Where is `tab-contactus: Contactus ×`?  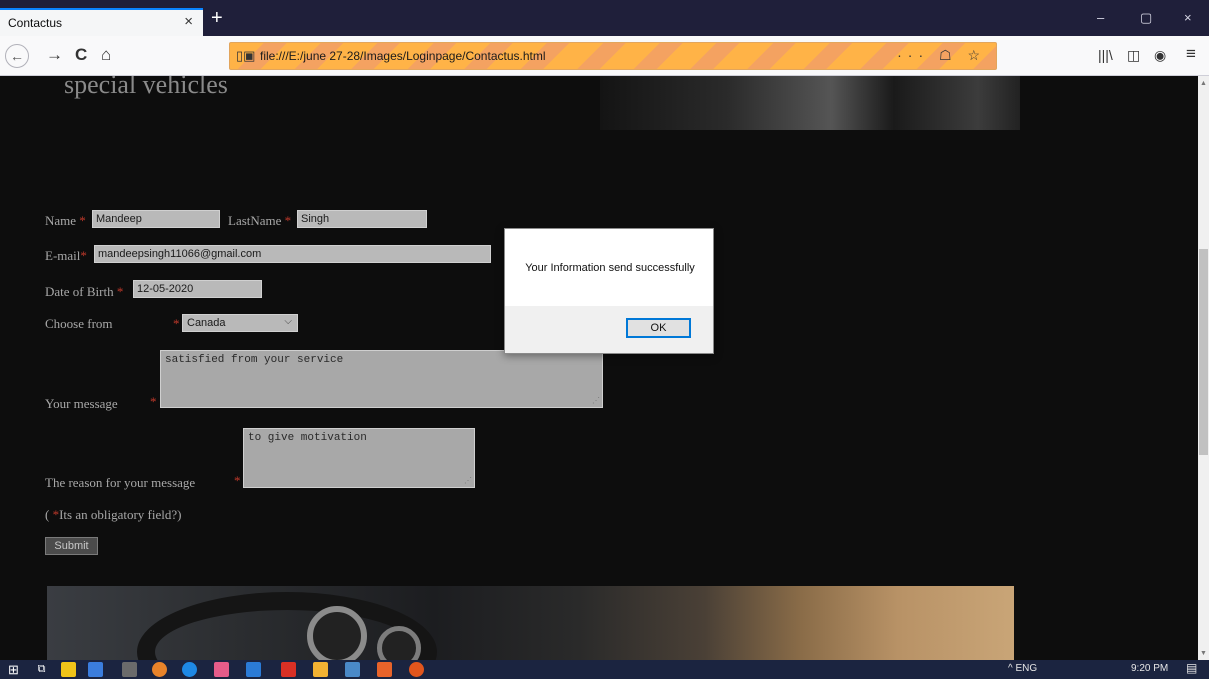 tab-contactus: Contactus × is located at coordinates (101, 22).